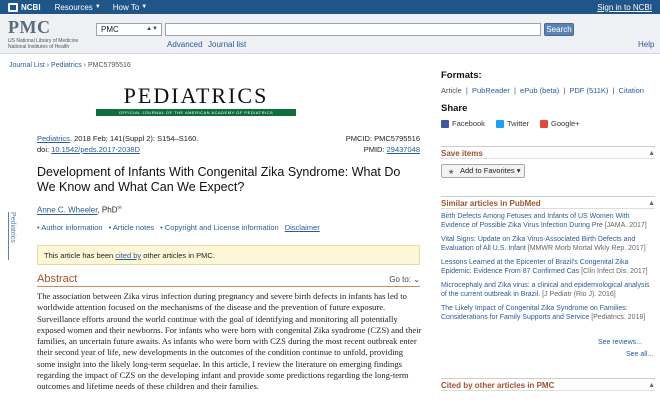 Image resolution: width=660 pixels, height=407 pixels. Describe the element at coordinates (13, 7) in the screenshot. I see `ncbi-logo-icon` at that location.